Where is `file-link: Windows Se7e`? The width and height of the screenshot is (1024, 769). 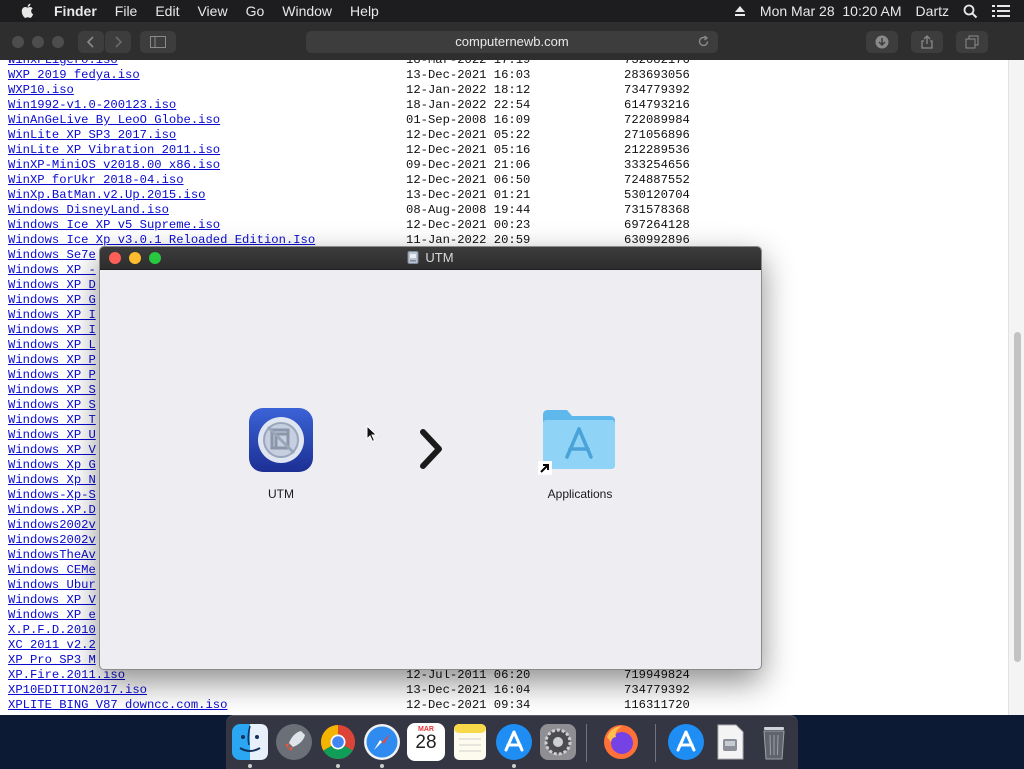 file-link: Windows Se7e is located at coordinates (52, 255).